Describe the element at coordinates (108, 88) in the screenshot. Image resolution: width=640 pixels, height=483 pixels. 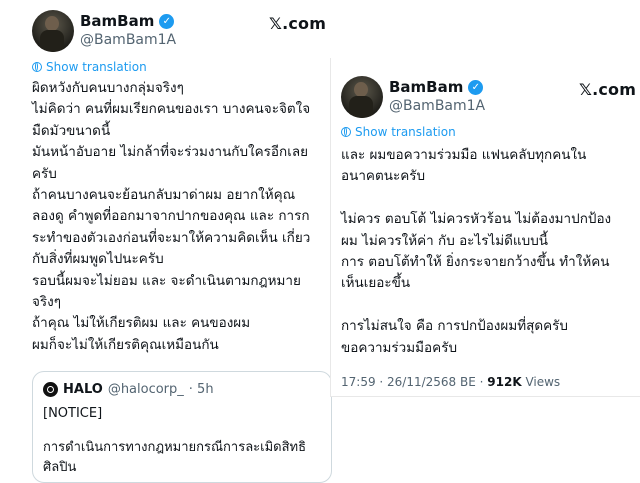
I see `post-line: ผิดหวังกับคนบางกลุ่มจริงๆ` at that location.